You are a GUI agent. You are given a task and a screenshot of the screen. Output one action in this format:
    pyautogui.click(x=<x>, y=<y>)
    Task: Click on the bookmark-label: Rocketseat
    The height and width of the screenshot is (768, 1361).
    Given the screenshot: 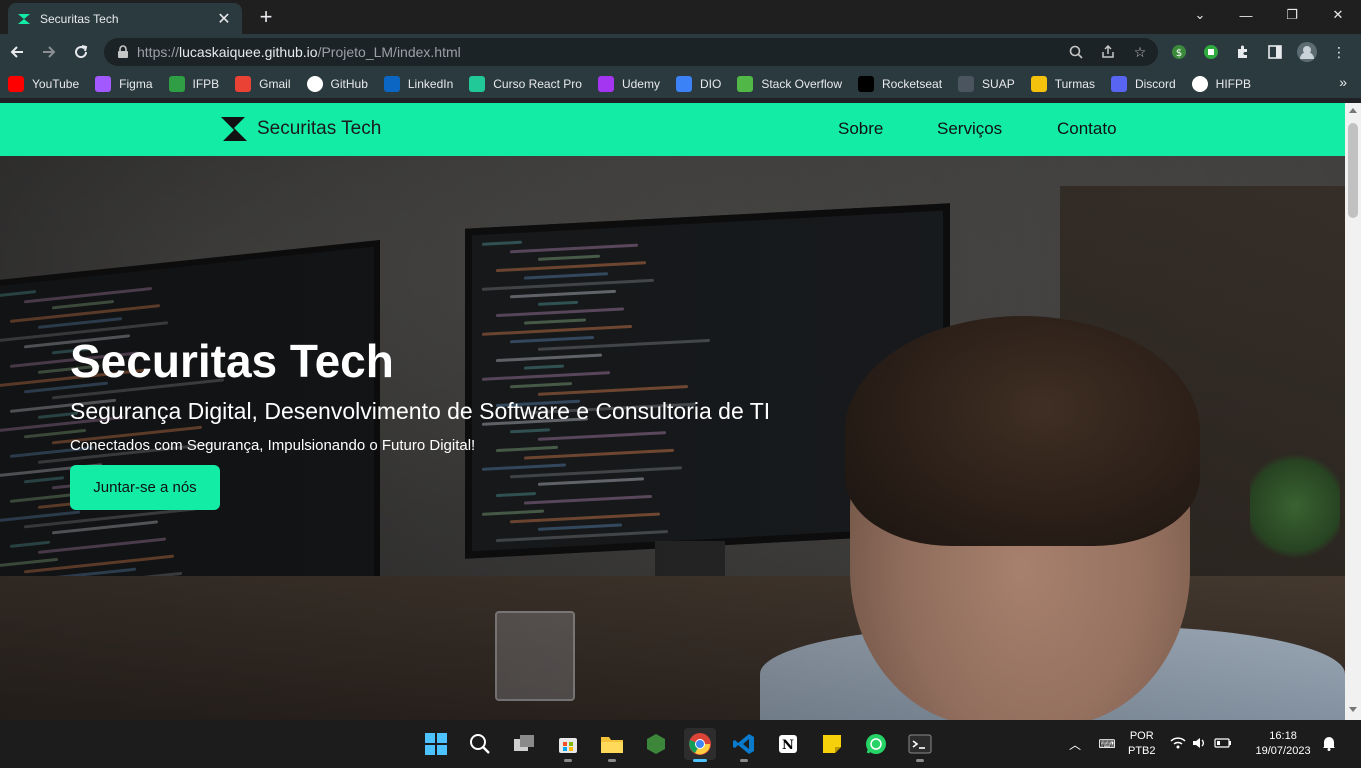 What is the action you would take?
    pyautogui.click(x=912, y=84)
    